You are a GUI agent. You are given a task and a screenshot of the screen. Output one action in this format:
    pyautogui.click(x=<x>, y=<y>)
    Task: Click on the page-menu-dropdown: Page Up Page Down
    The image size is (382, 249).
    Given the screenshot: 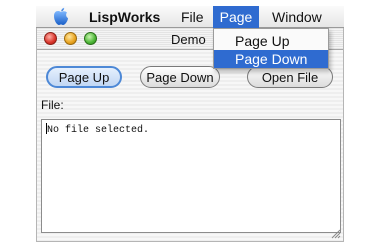 What is the action you would take?
    pyautogui.click(x=271, y=48)
    